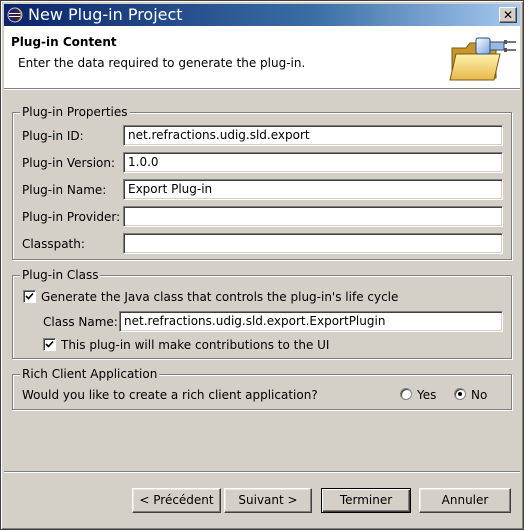  I want to click on classpath-field, so click(313, 243).